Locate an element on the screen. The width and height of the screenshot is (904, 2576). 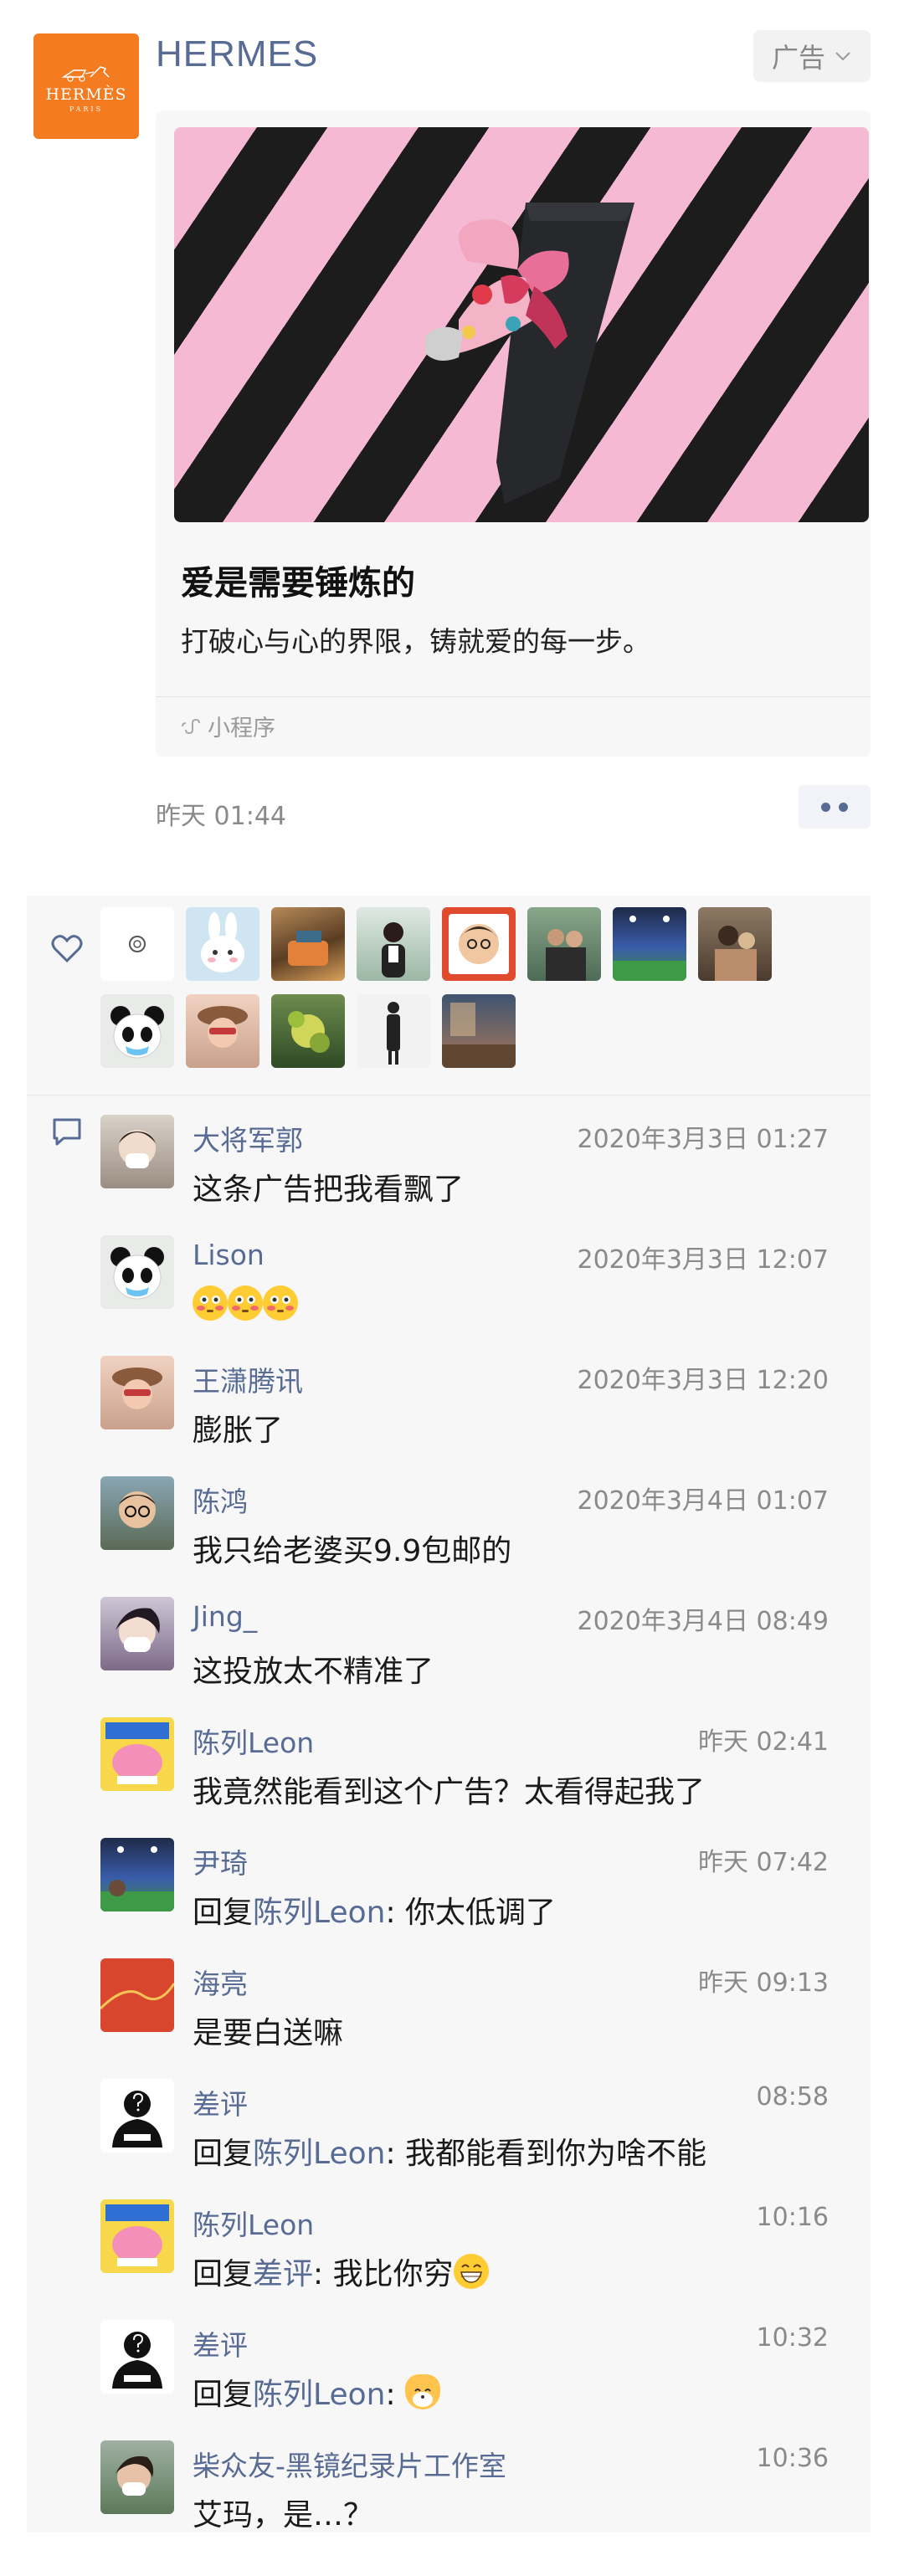
comment-time: 2020年3月4日 01:07 is located at coordinates (703, 1501).